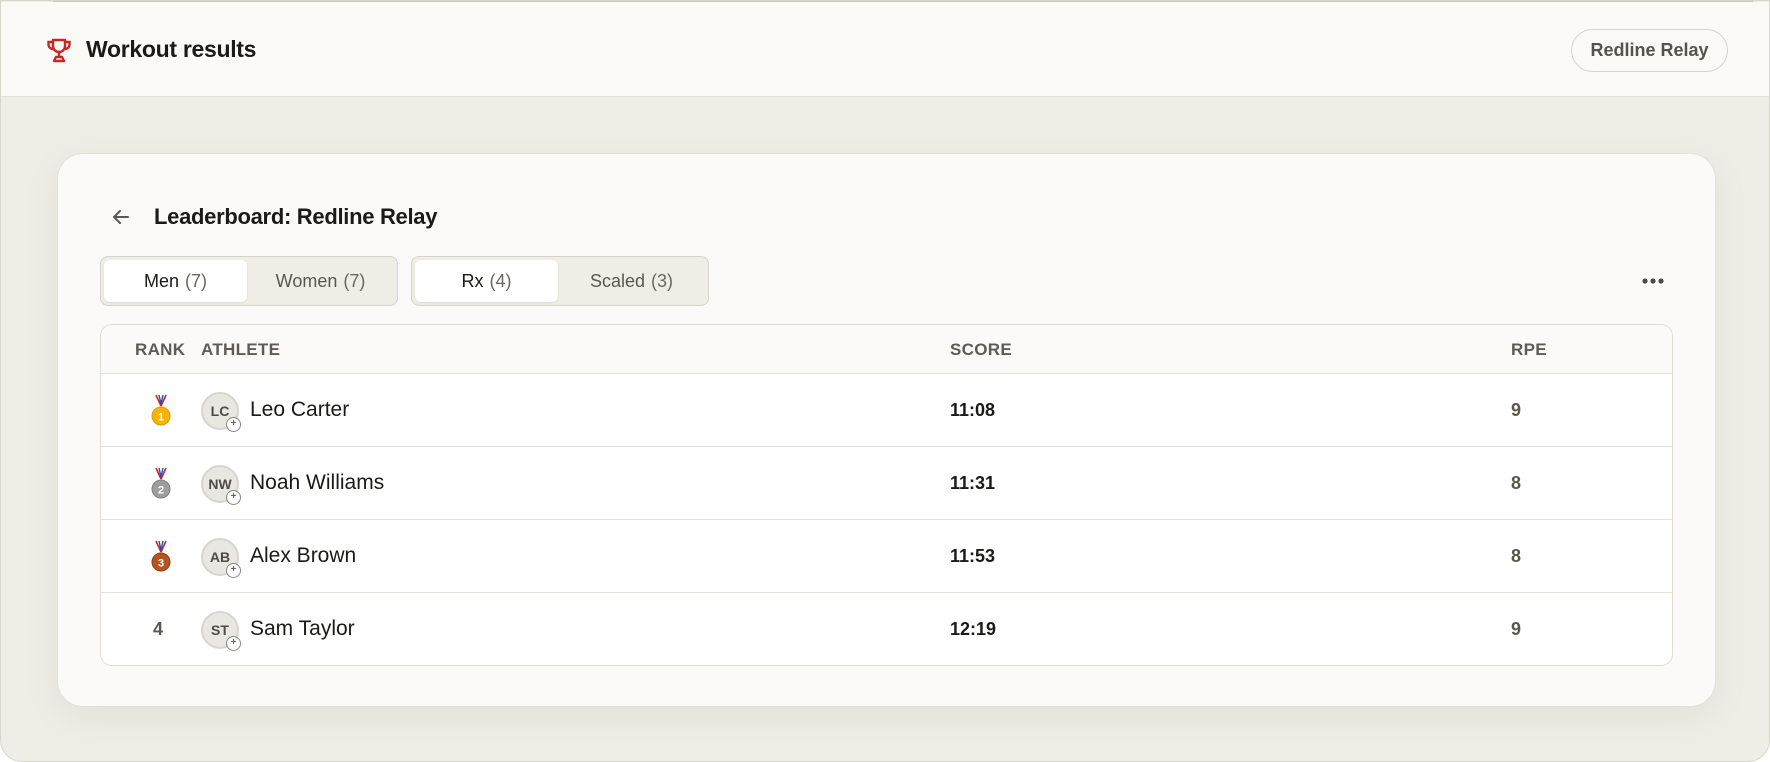 The width and height of the screenshot is (1770, 762). I want to click on athlete-score: 11:31, so click(973, 483).